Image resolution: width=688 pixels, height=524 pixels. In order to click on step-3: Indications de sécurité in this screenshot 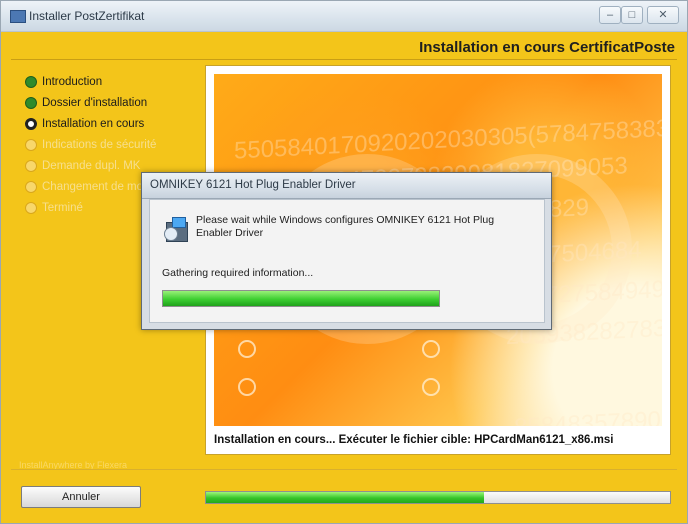, I will do `click(115, 144)`.